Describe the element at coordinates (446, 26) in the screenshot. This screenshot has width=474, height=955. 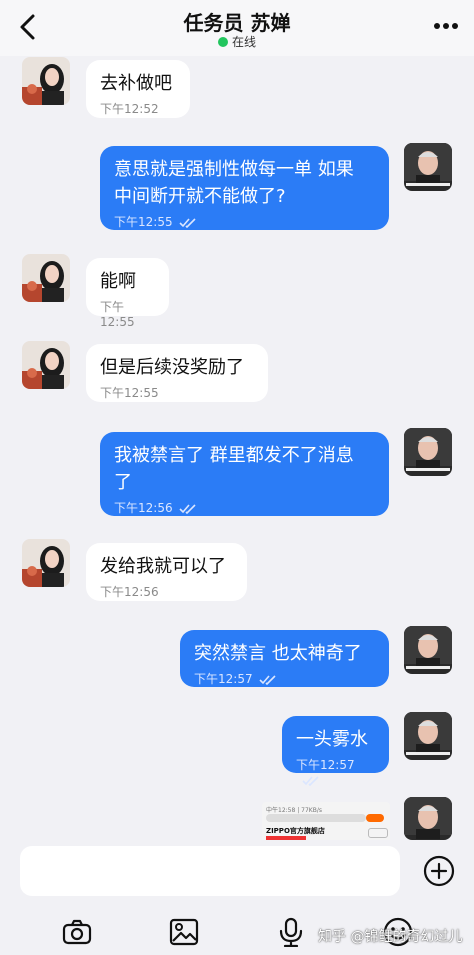
I see `more-options-icon` at that location.